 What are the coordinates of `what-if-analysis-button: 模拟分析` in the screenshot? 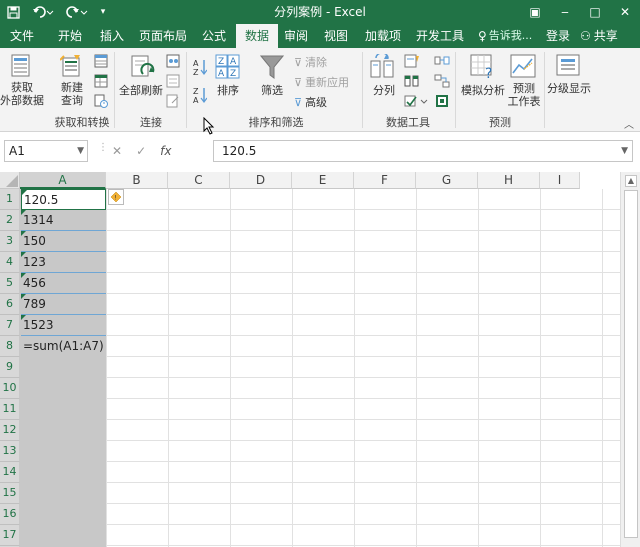 It's located at (483, 90).